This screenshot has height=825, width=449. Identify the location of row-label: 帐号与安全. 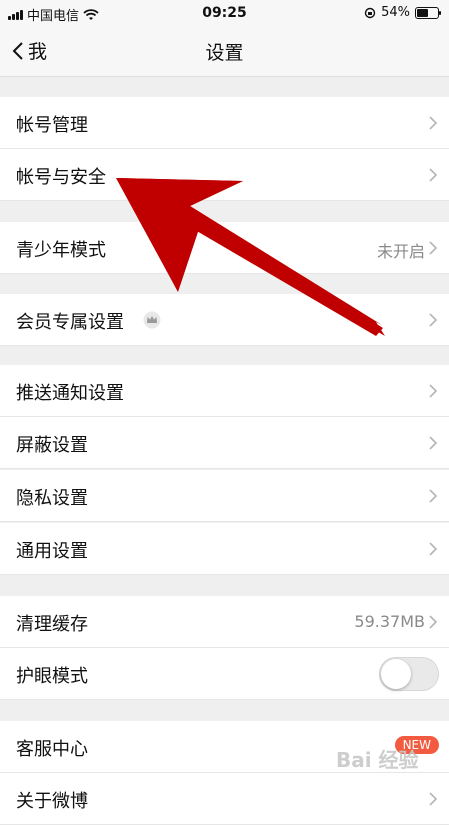
(61, 177).